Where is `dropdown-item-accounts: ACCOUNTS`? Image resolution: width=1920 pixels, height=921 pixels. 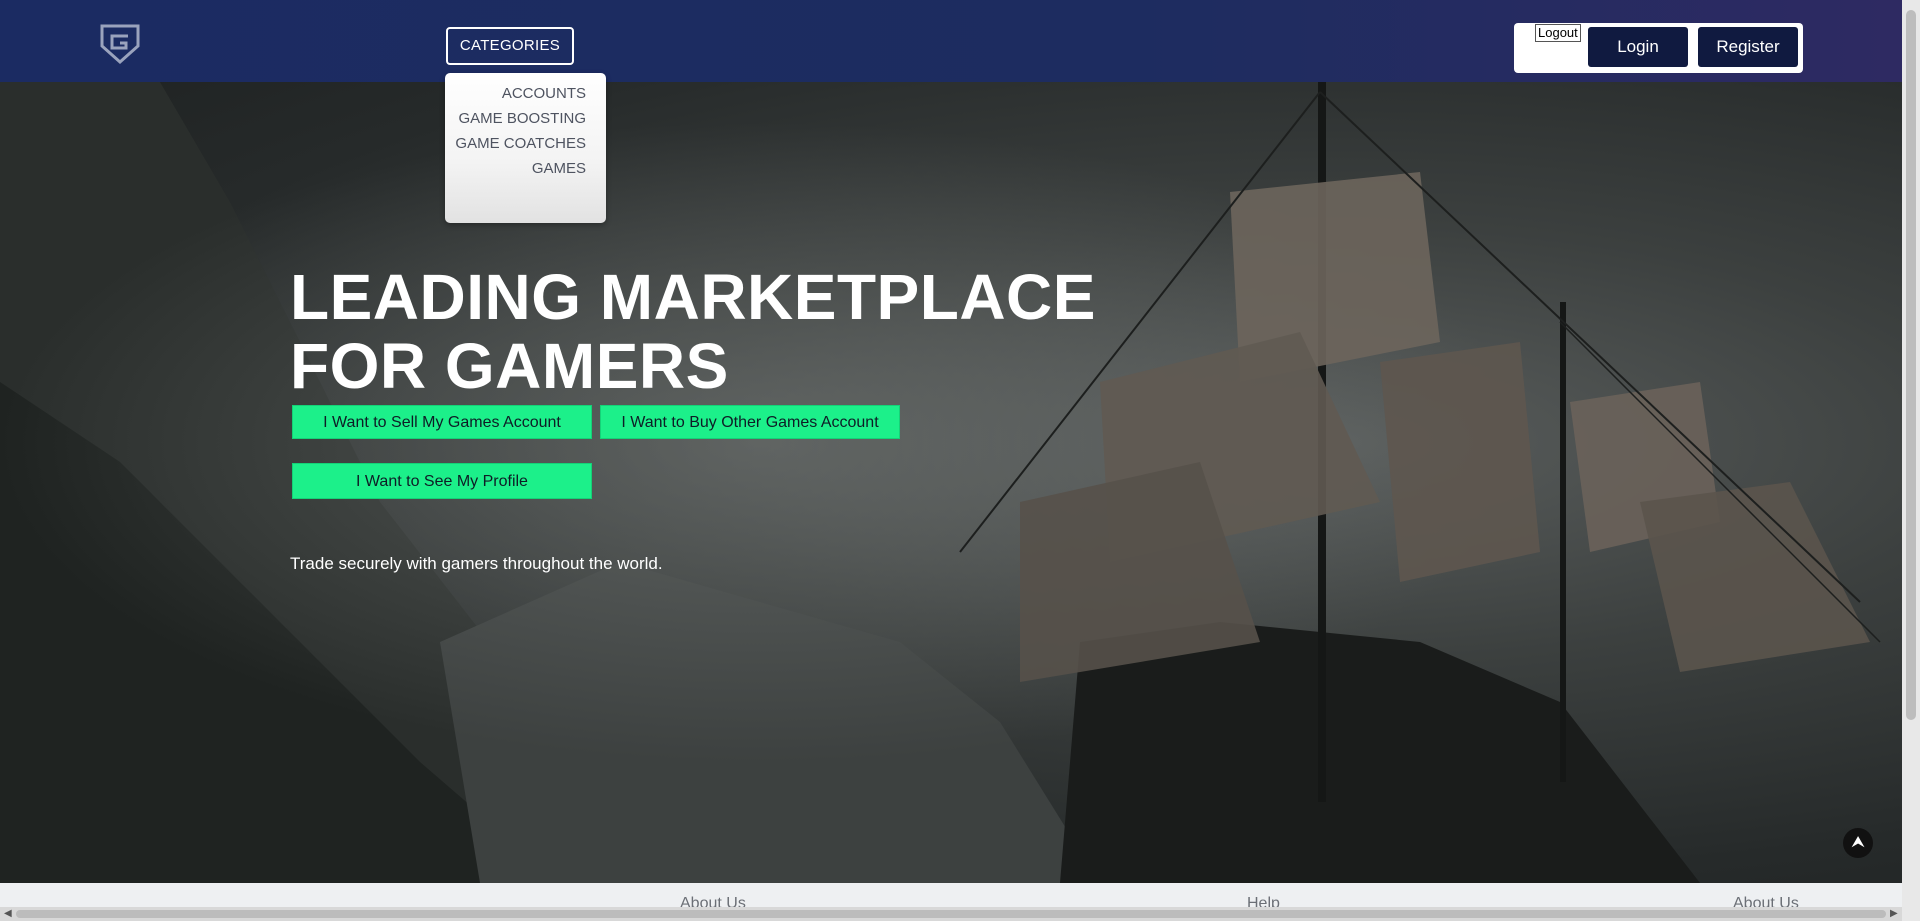
dropdown-item-accounts: ACCOUNTS is located at coordinates (544, 93).